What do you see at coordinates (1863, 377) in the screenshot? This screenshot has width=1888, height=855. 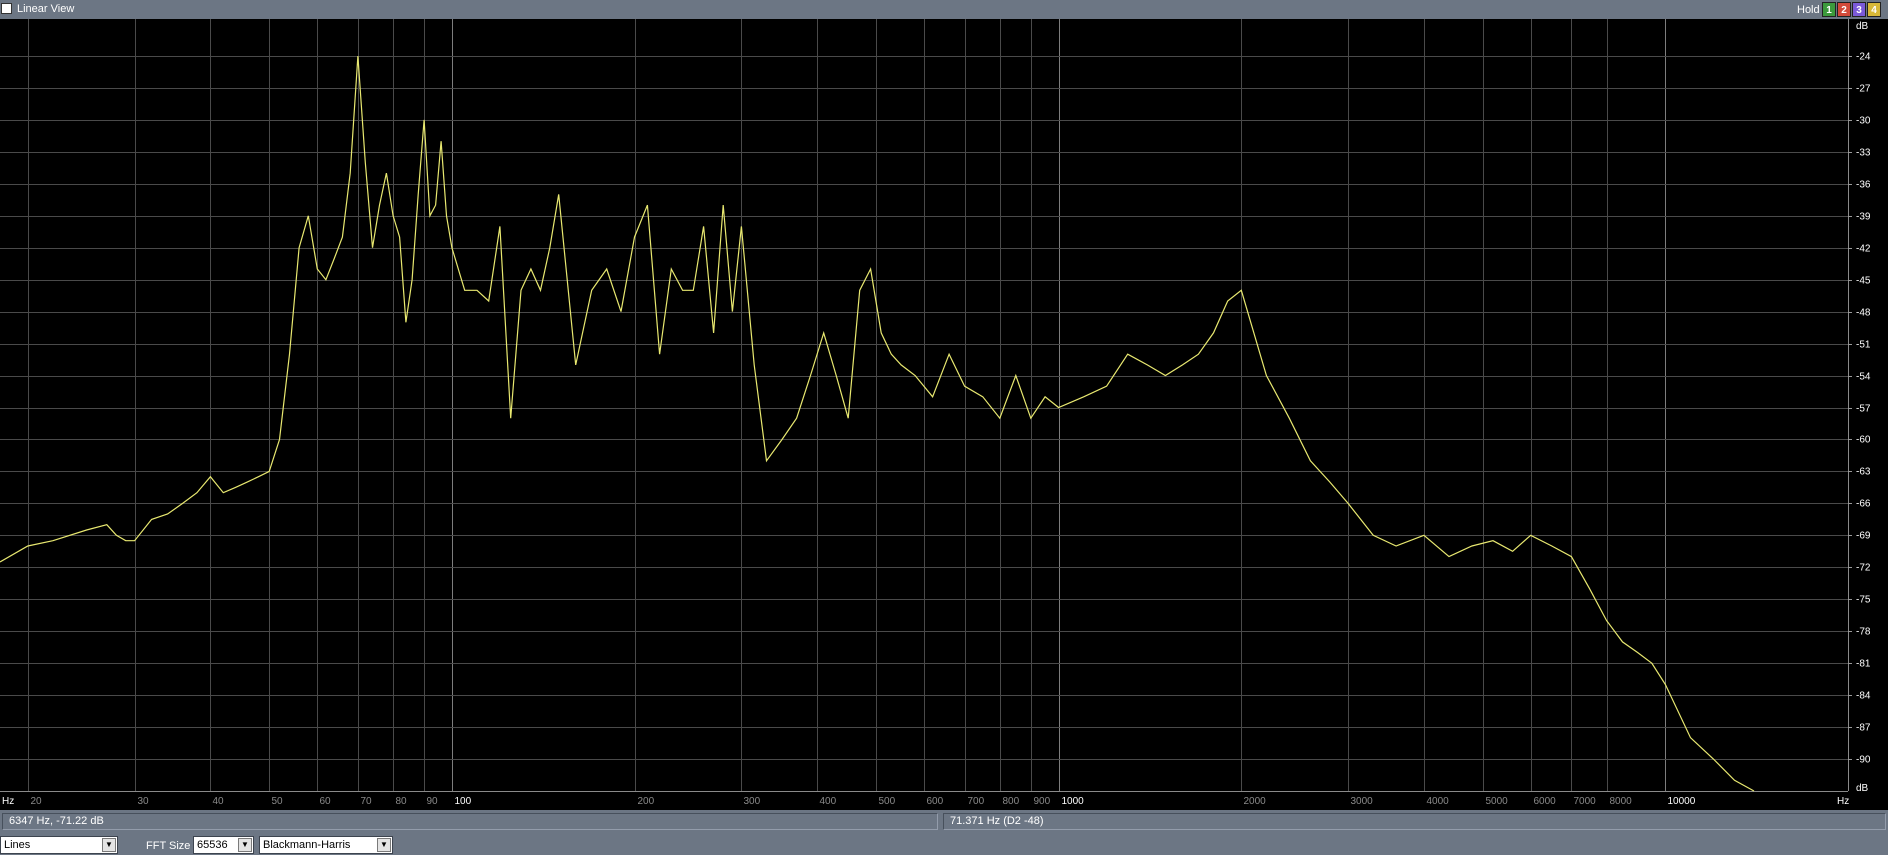 I see `y-tick-label: -54` at bounding box center [1863, 377].